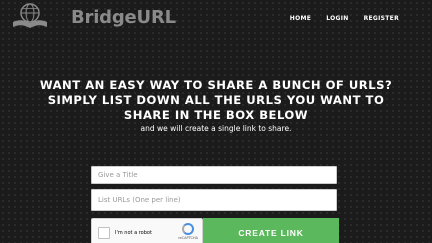  I want to click on urls-placeholder: List URLs (One per line), so click(139, 200).